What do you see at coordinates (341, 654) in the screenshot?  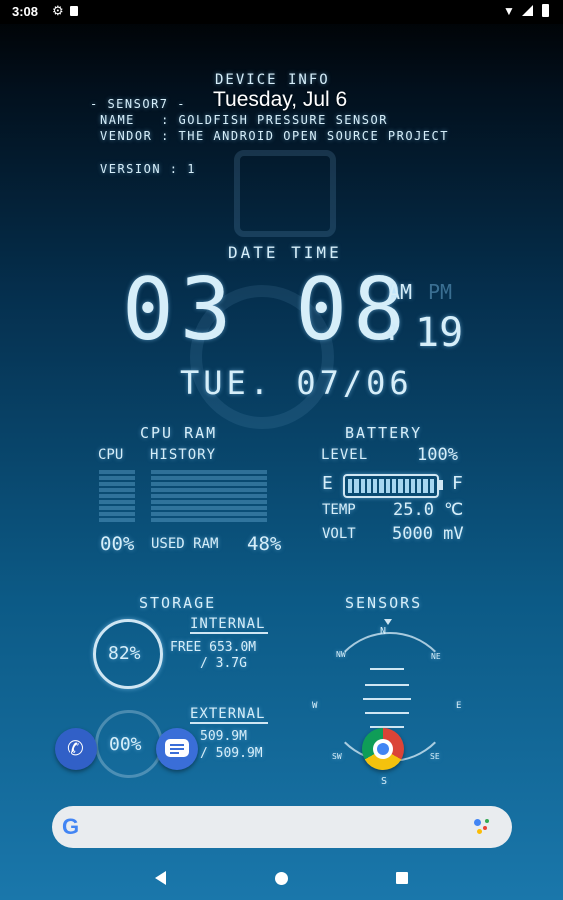 I see `compass-nw-label: NW` at bounding box center [341, 654].